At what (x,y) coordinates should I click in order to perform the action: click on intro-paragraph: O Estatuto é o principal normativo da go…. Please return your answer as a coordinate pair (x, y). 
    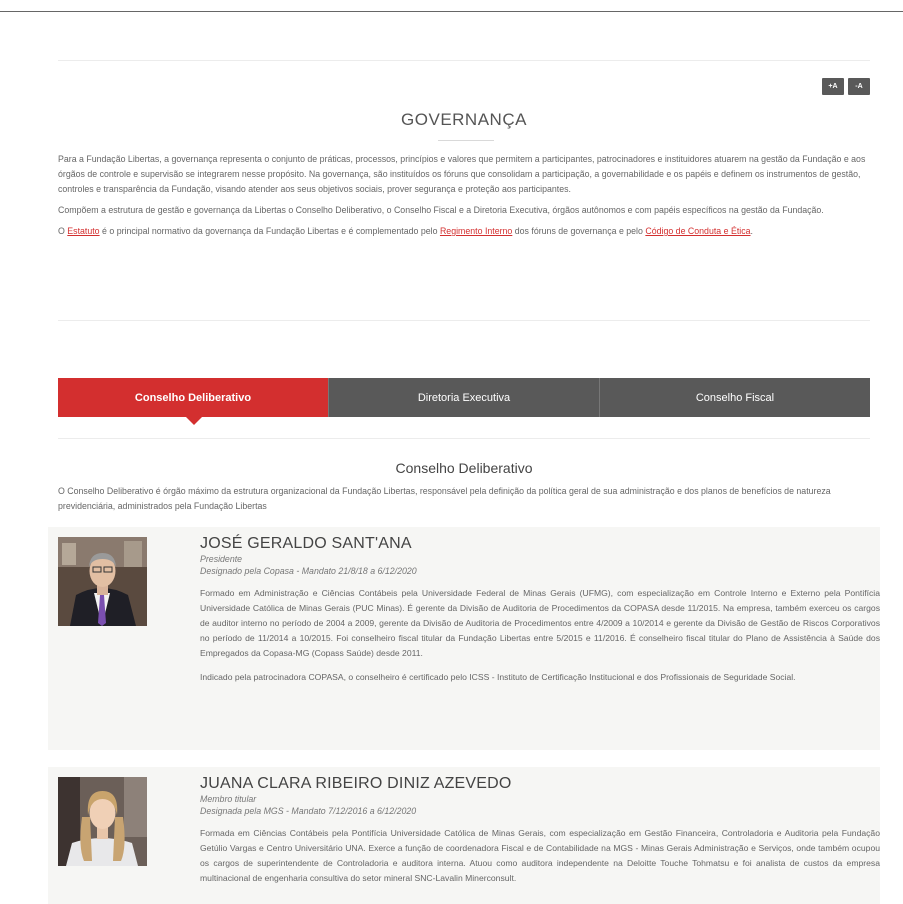
    Looking at the image, I should click on (464, 231).